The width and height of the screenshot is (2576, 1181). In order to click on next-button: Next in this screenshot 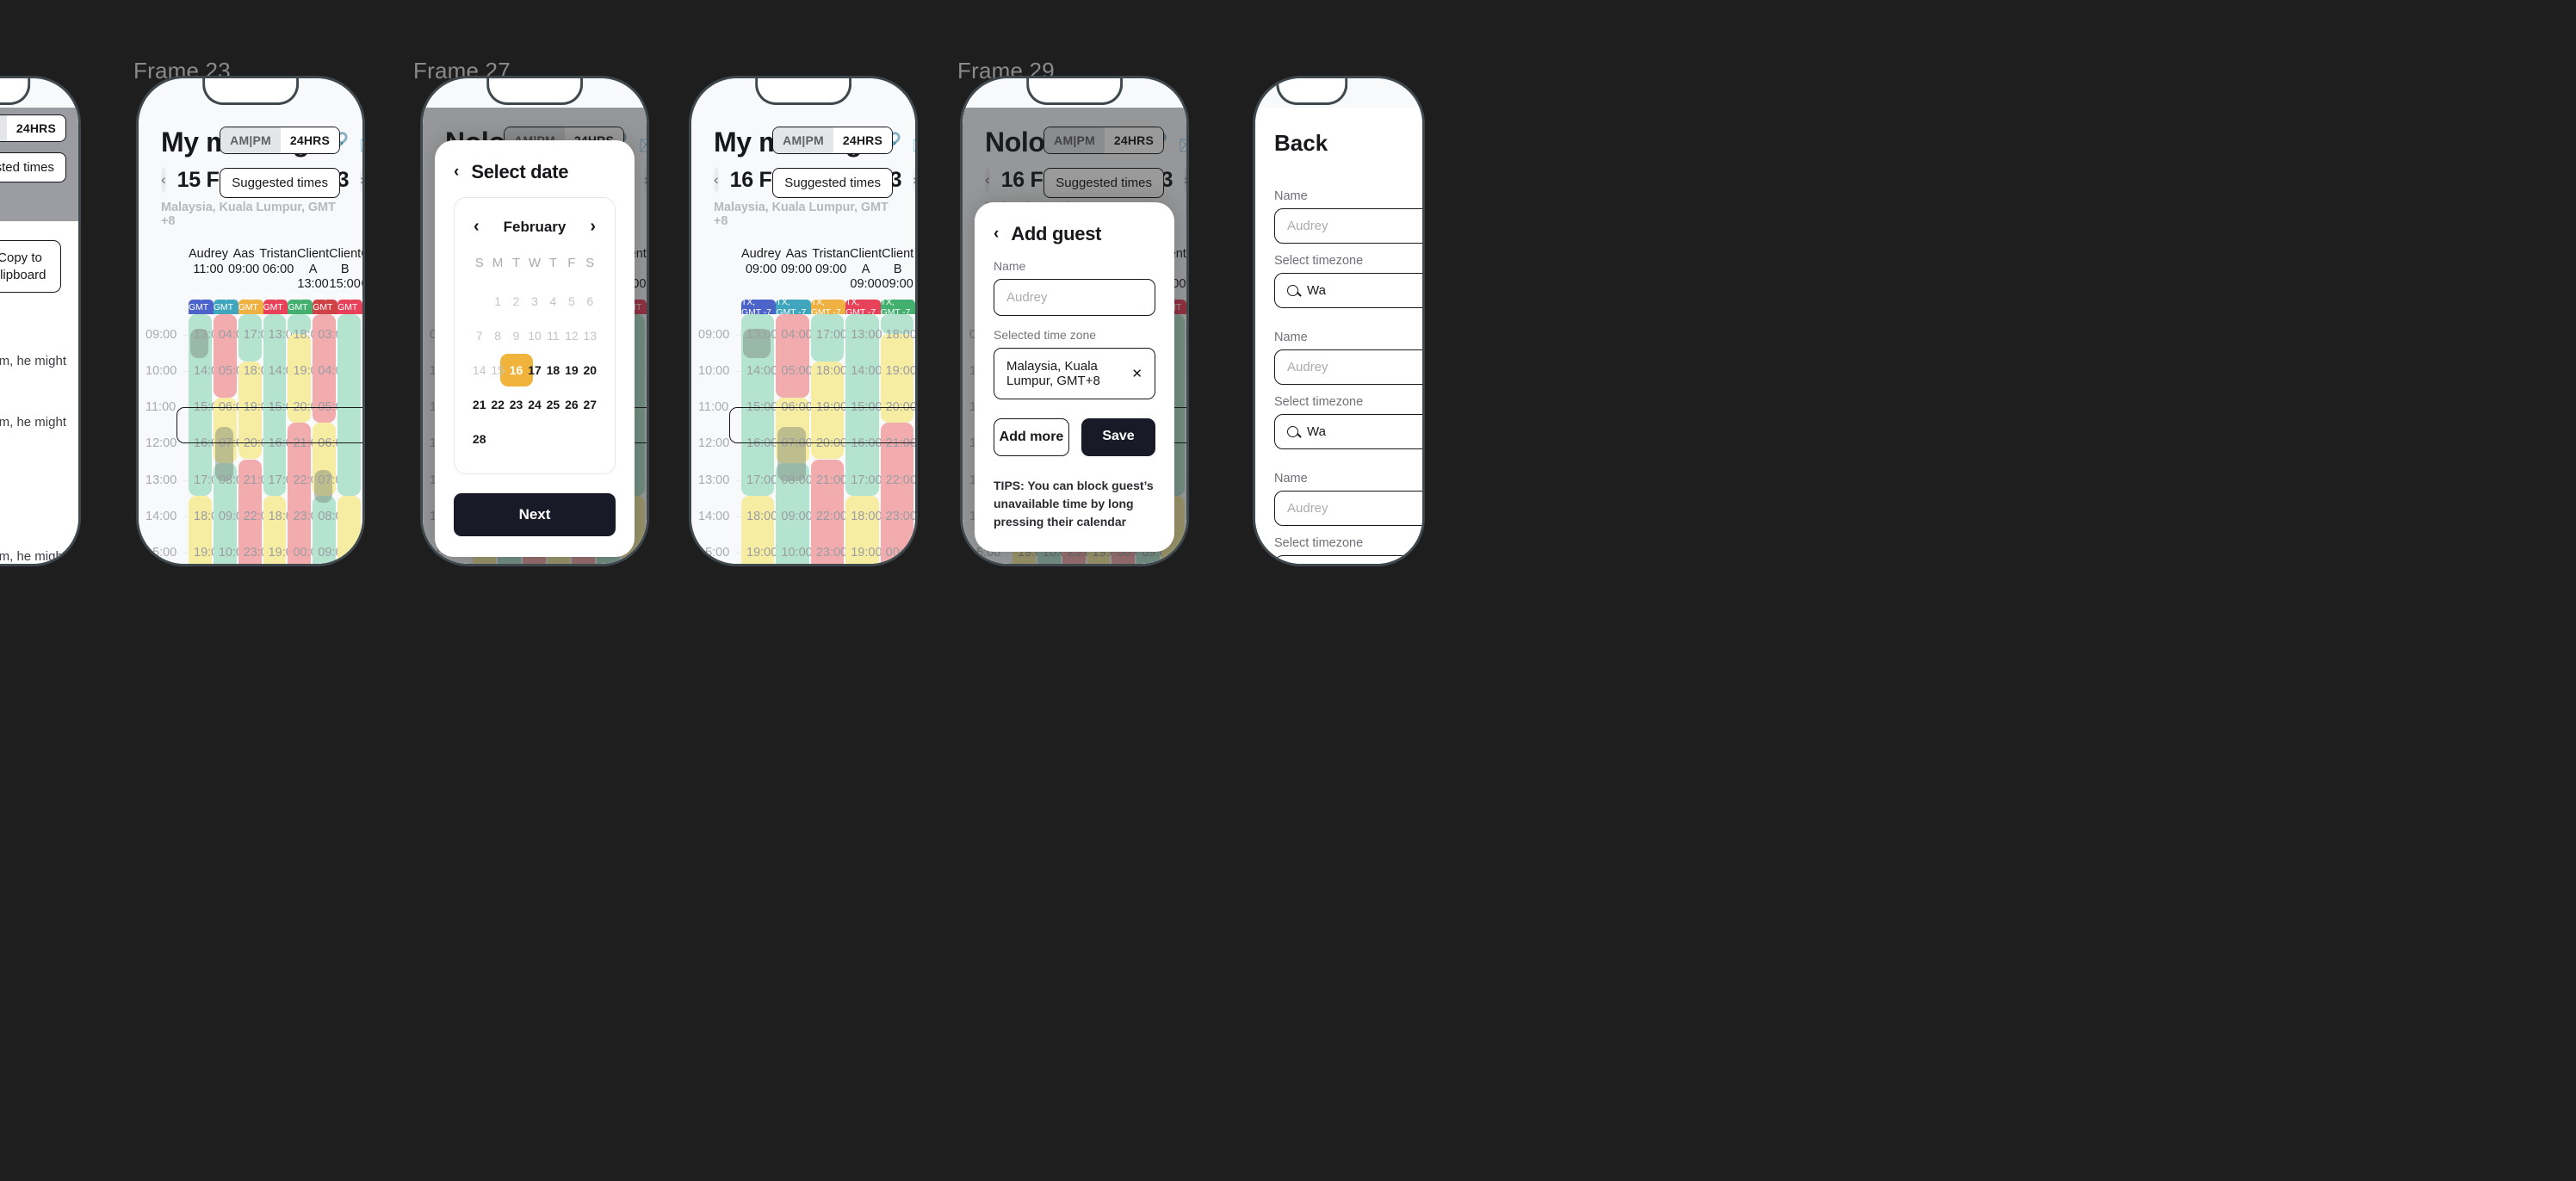, I will do `click(535, 514)`.